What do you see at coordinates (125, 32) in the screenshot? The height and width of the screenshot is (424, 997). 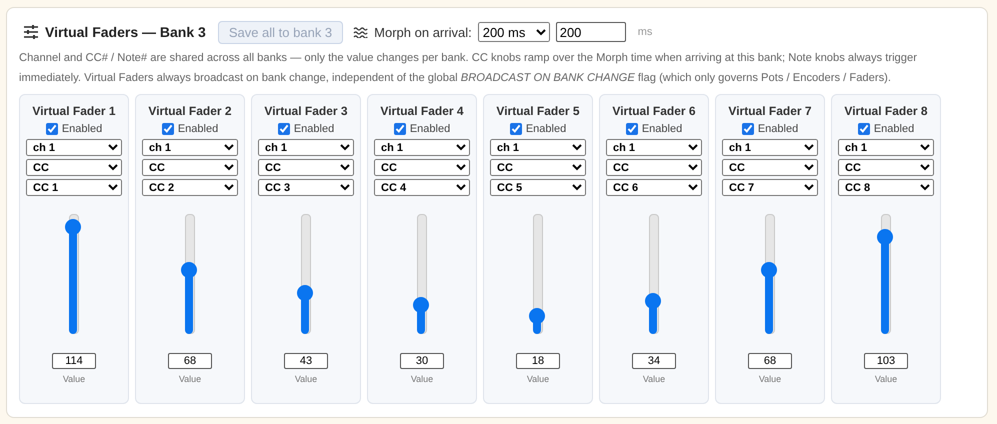 I see `panel-title: Virtual Faders — Bank 3` at bounding box center [125, 32].